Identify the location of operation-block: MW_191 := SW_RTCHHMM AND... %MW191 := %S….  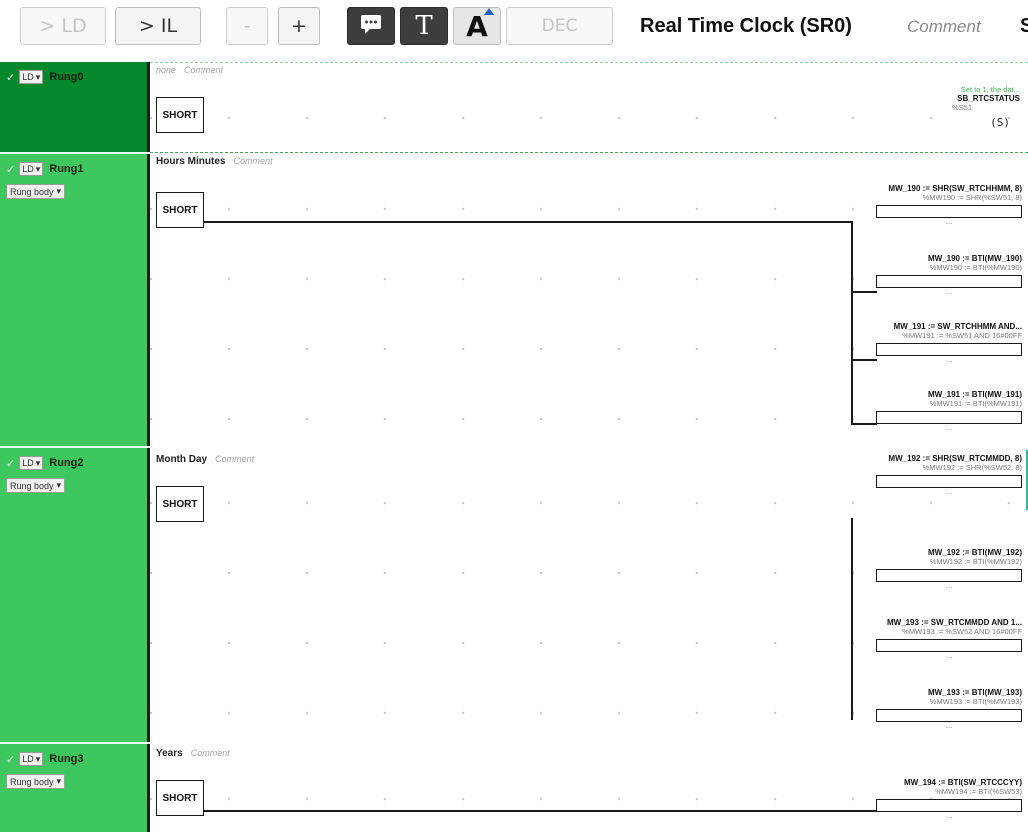
(937, 343).